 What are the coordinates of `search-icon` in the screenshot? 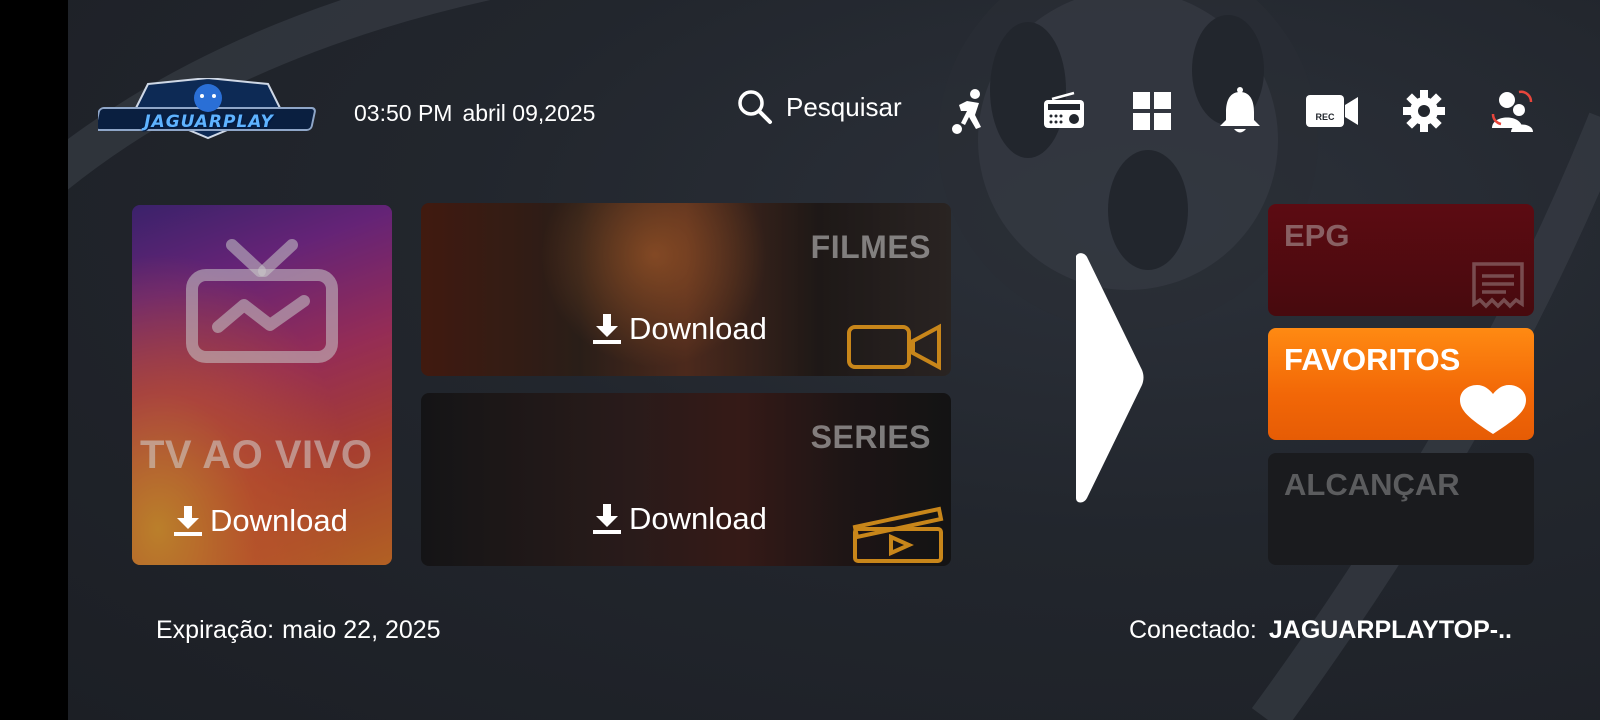 It's located at (755, 107).